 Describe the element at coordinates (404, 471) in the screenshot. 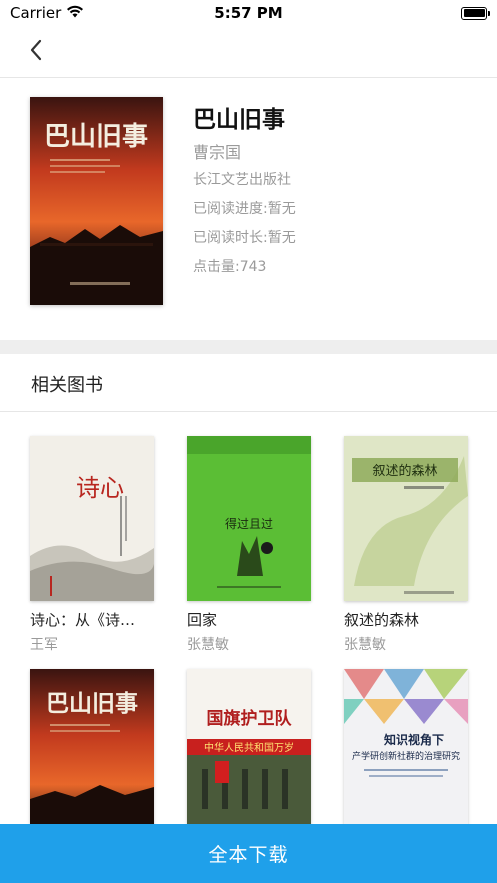

I see `related-cover-text: 叙述的森林` at that location.